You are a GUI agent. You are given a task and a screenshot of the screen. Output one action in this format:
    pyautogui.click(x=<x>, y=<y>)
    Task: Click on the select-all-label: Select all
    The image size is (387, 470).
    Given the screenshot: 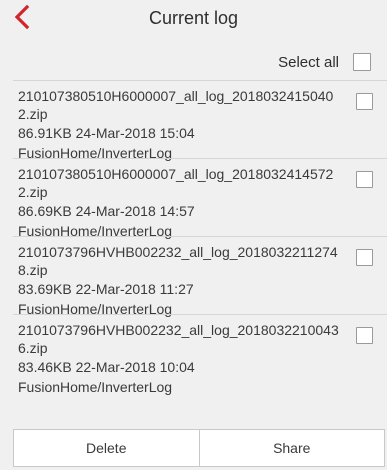 What is the action you would take?
    pyautogui.click(x=308, y=62)
    